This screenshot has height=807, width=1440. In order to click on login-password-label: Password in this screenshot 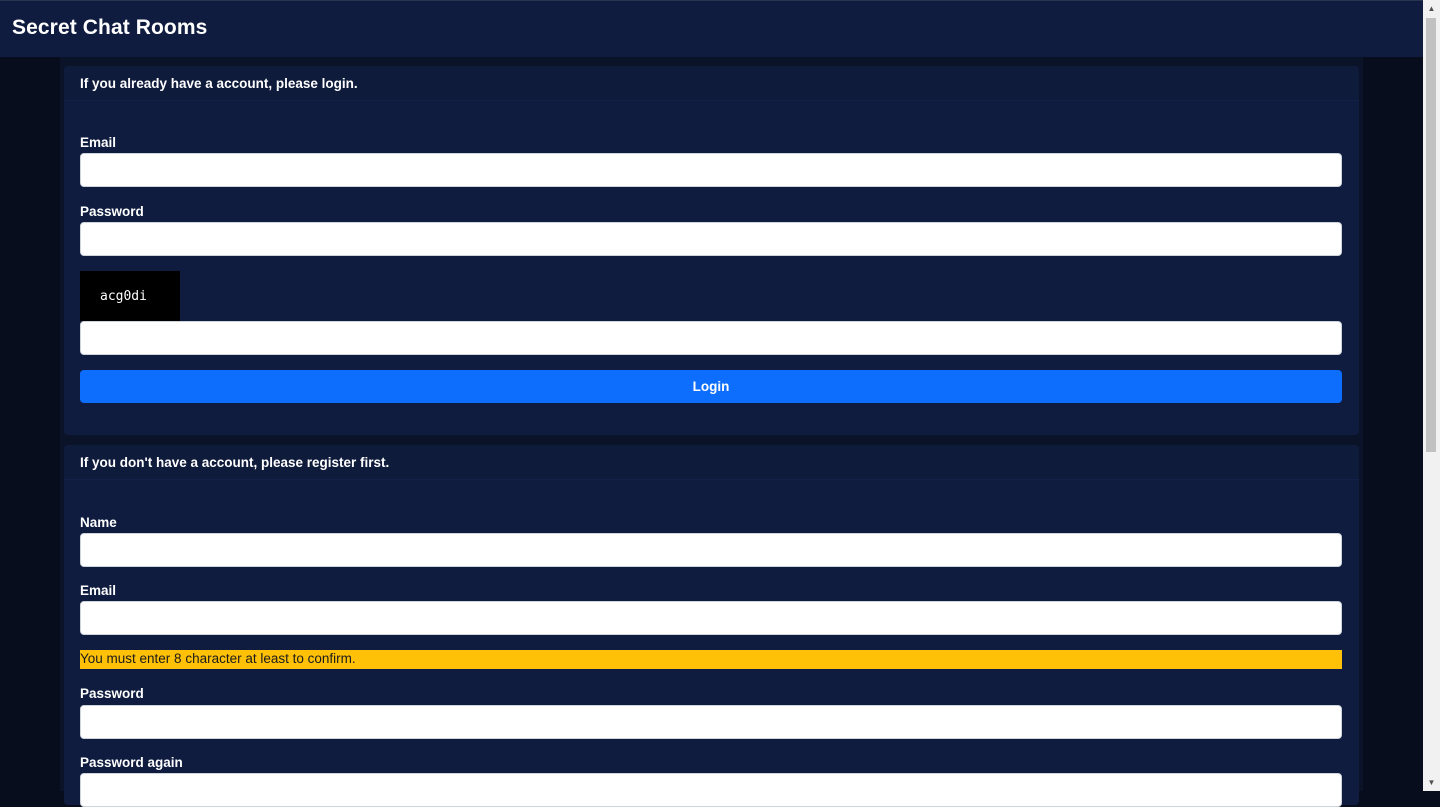, I will do `click(112, 211)`.